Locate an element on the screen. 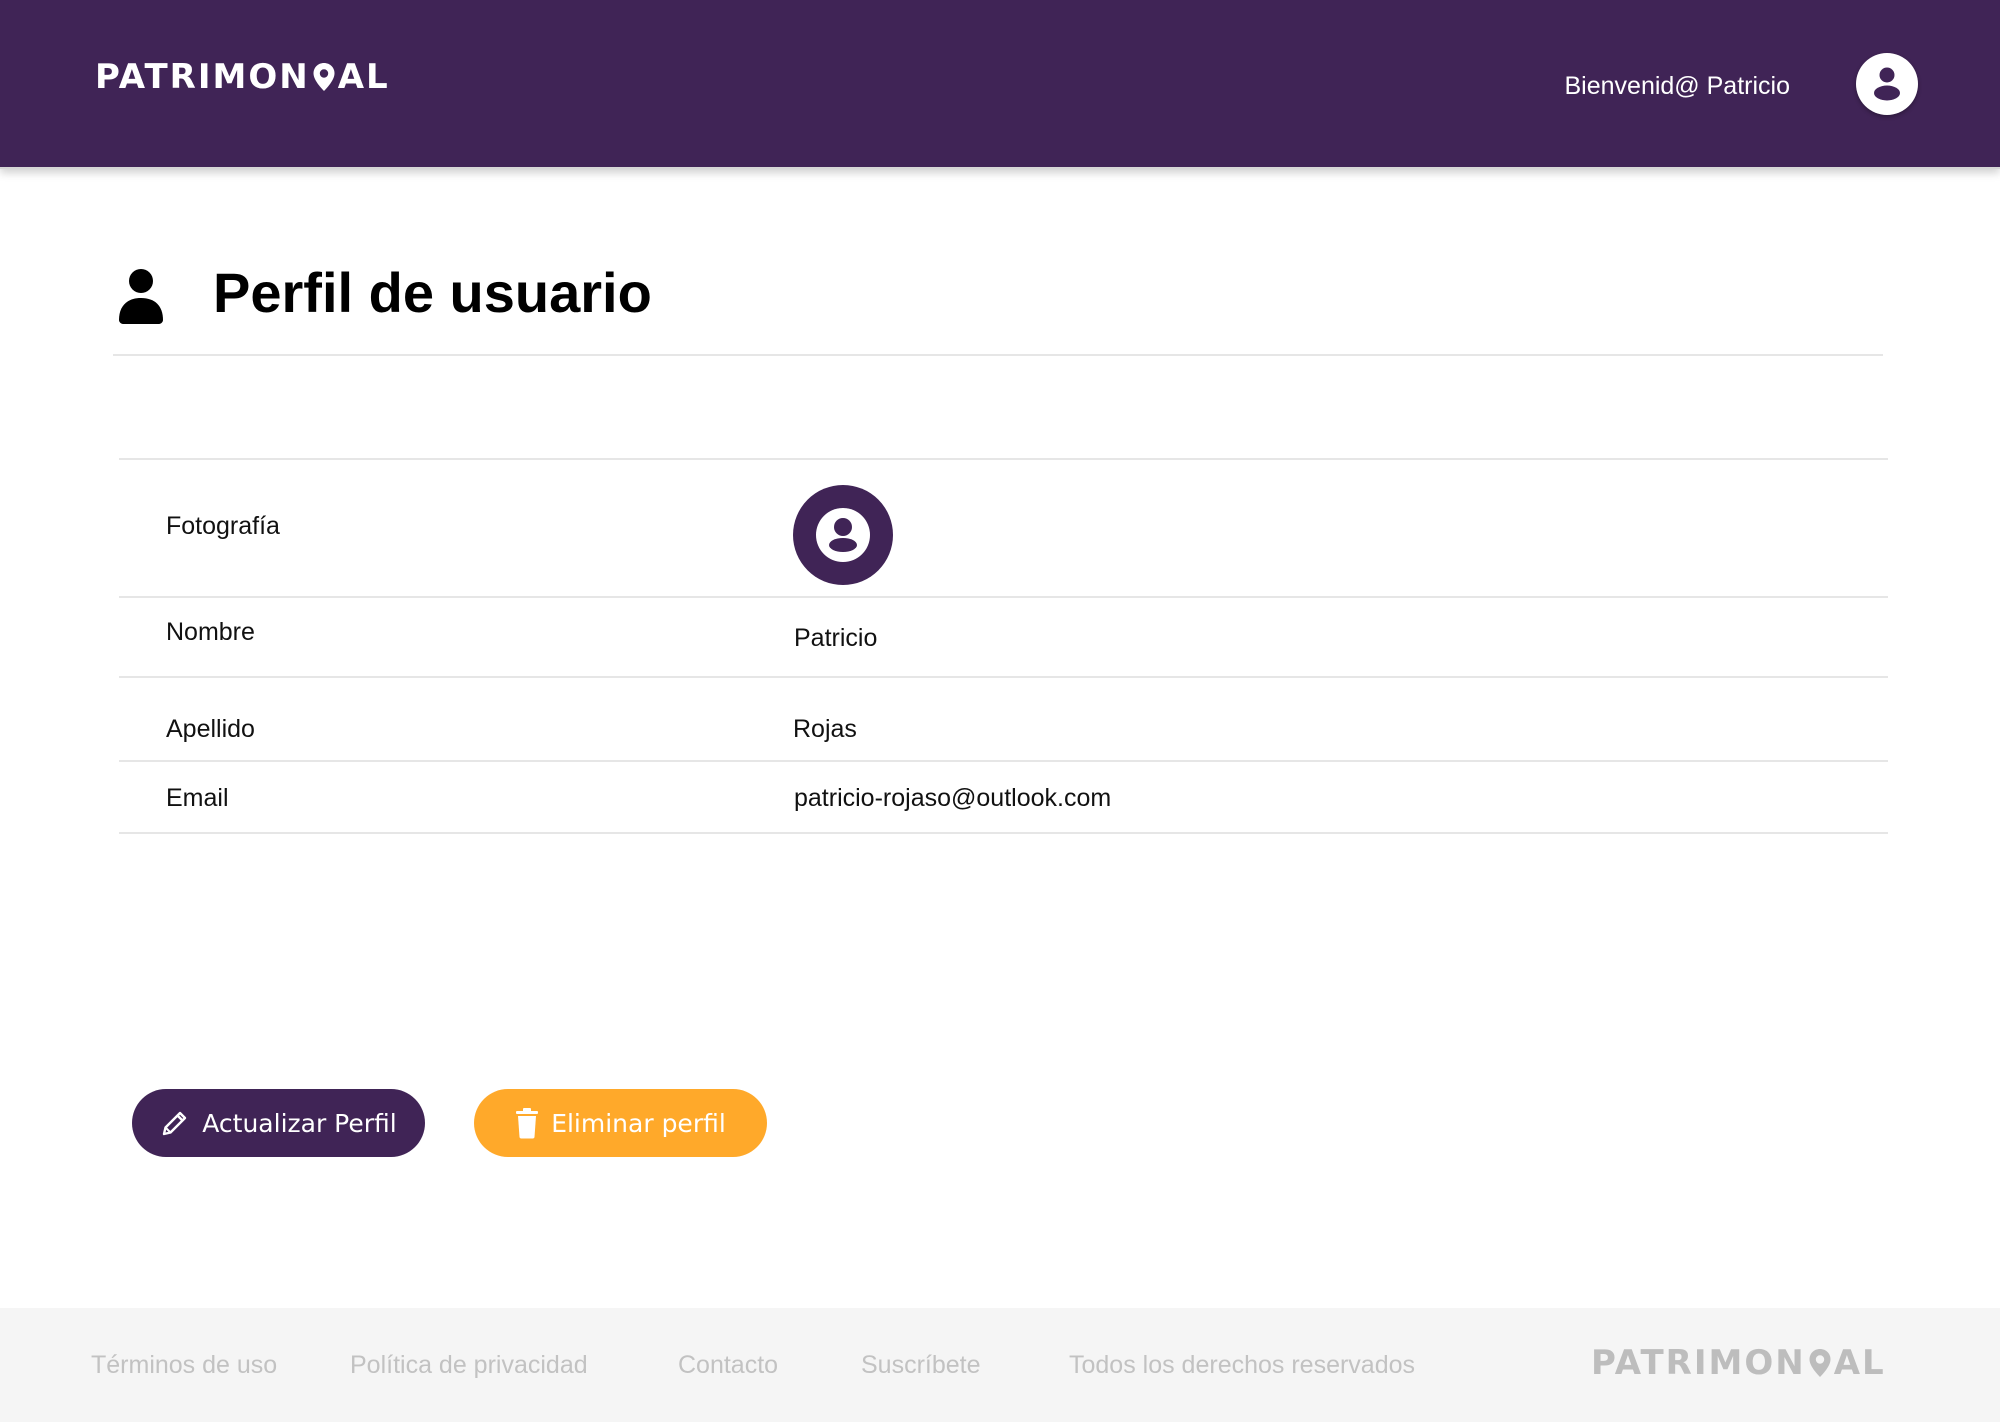  last-name-label: Apellido is located at coordinates (210, 729).